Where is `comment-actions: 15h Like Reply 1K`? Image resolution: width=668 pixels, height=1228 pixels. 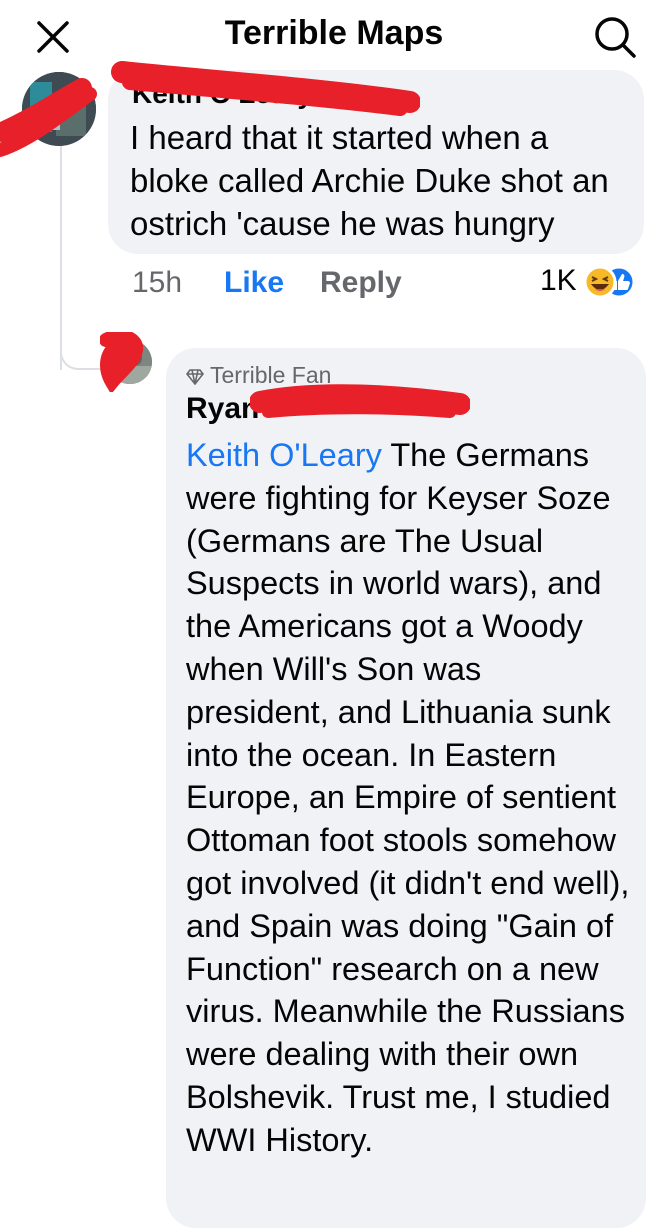 comment-actions: 15h Like Reply 1K is located at coordinates (392, 282).